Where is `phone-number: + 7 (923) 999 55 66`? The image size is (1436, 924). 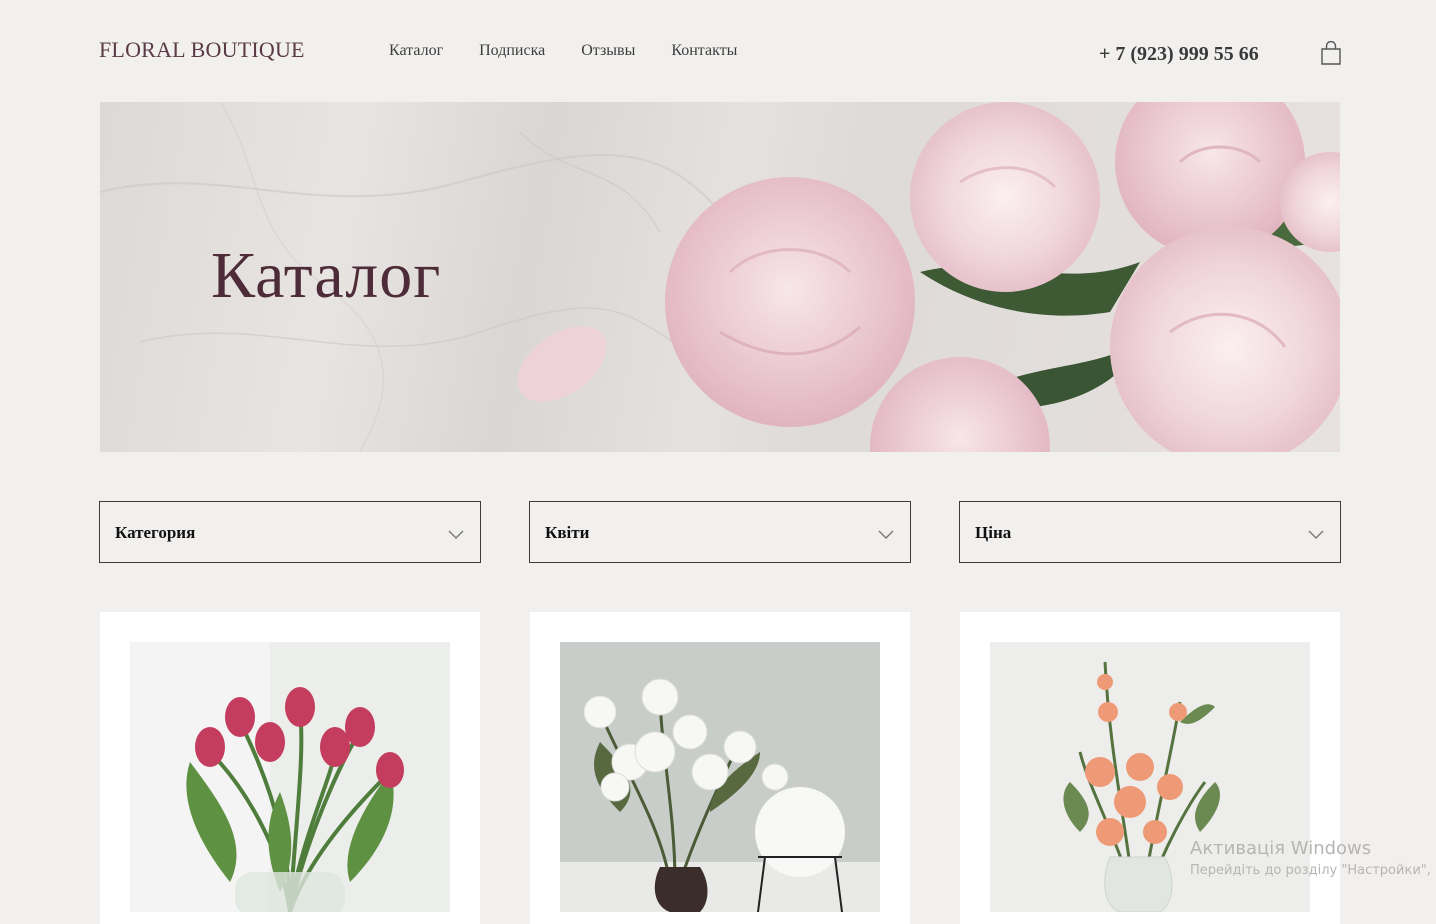 phone-number: + 7 (923) 999 55 66 is located at coordinates (1179, 54).